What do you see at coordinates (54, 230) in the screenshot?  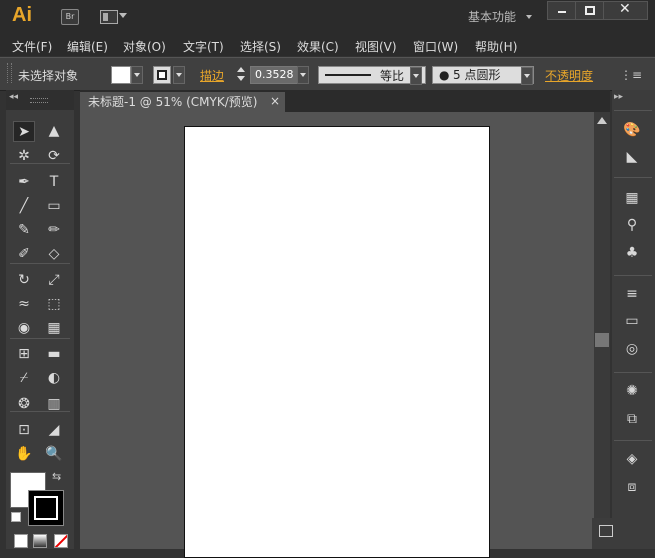 I see `pencil-tool-icon: ✏` at bounding box center [54, 230].